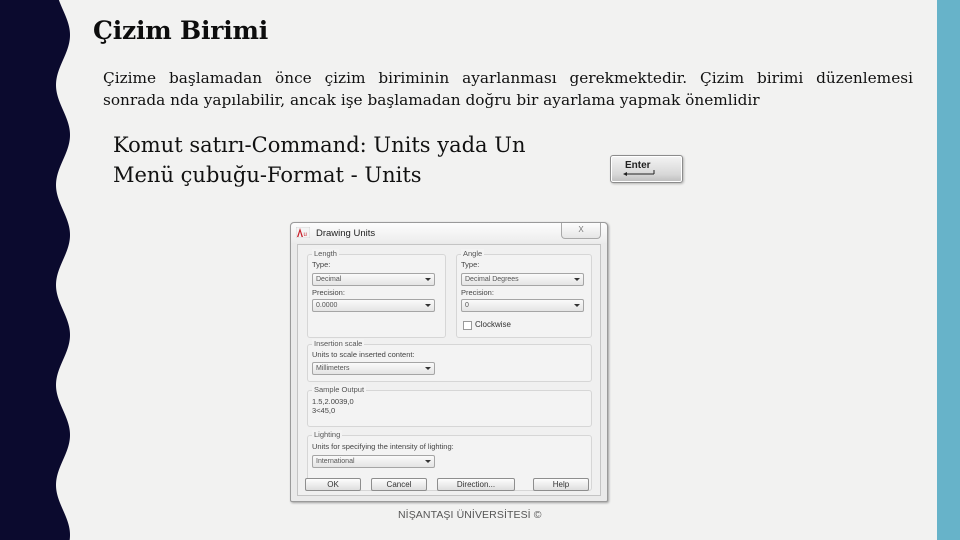 The image size is (960, 540). I want to click on lighting-label: Lighting, so click(327, 434).